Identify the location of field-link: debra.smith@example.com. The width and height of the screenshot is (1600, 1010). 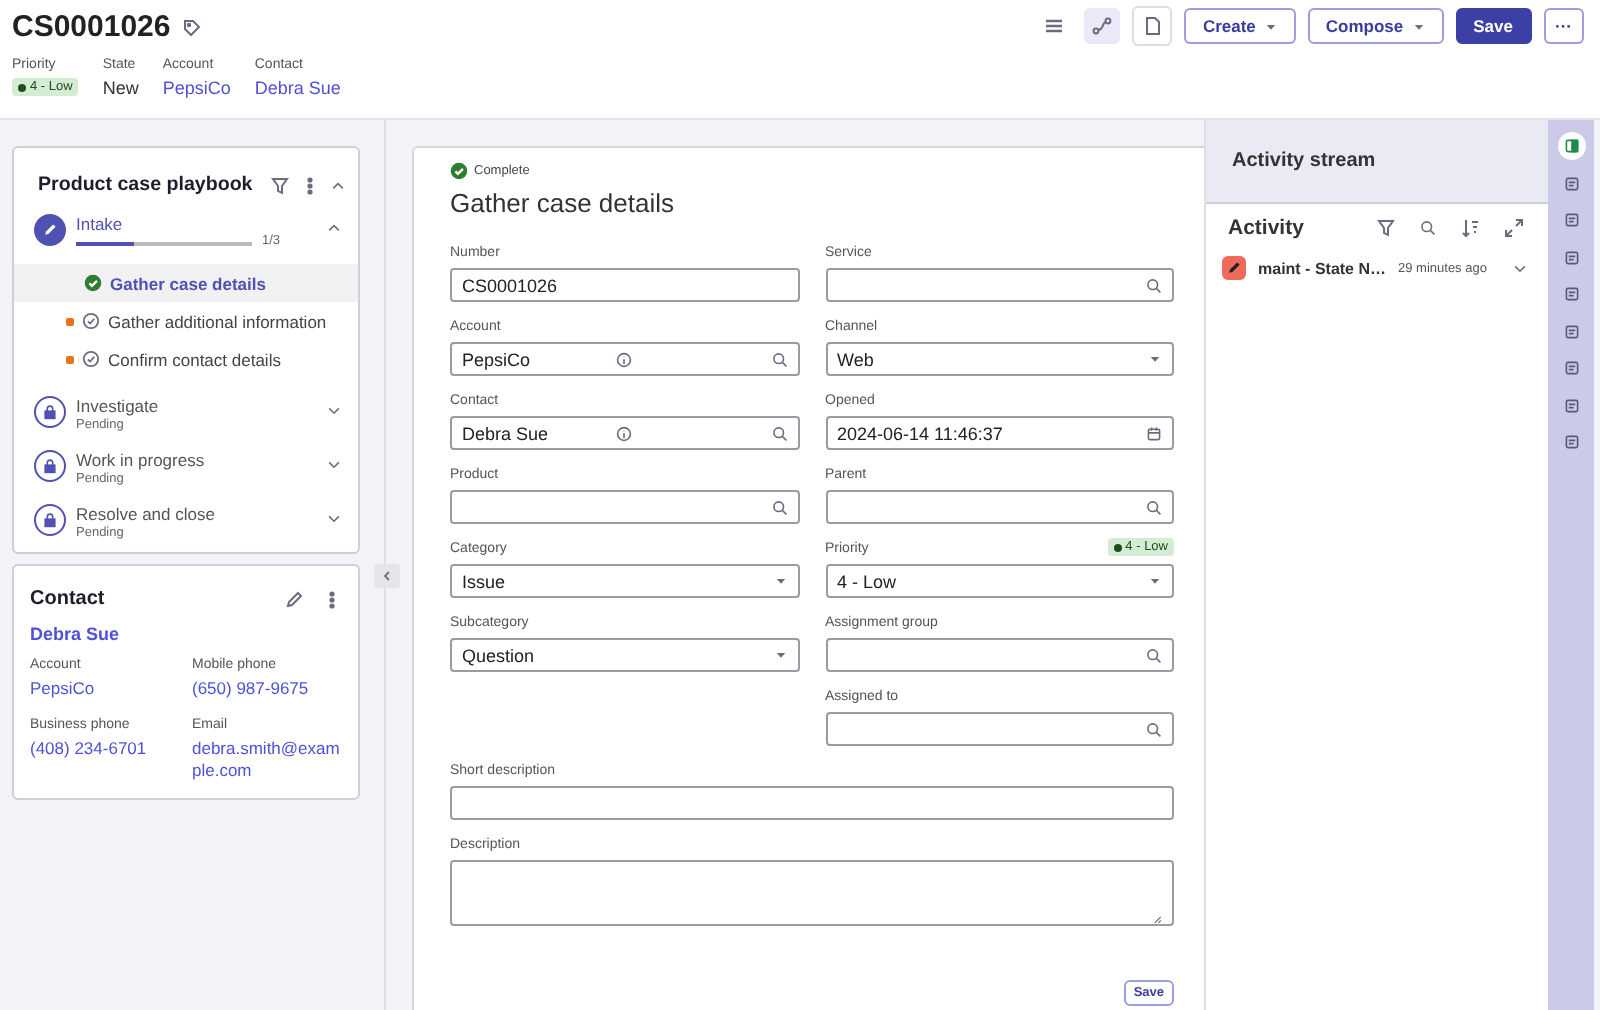
(267, 760).